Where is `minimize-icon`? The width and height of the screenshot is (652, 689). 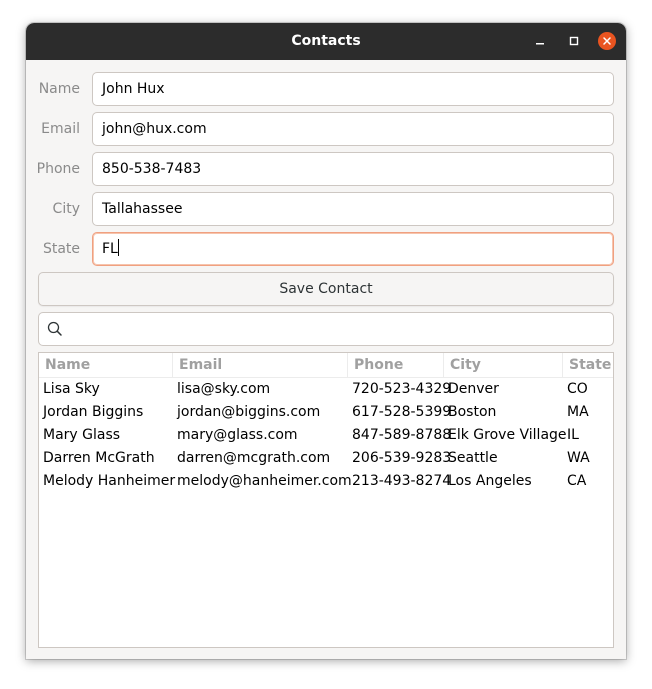
minimize-icon is located at coordinates (540, 44).